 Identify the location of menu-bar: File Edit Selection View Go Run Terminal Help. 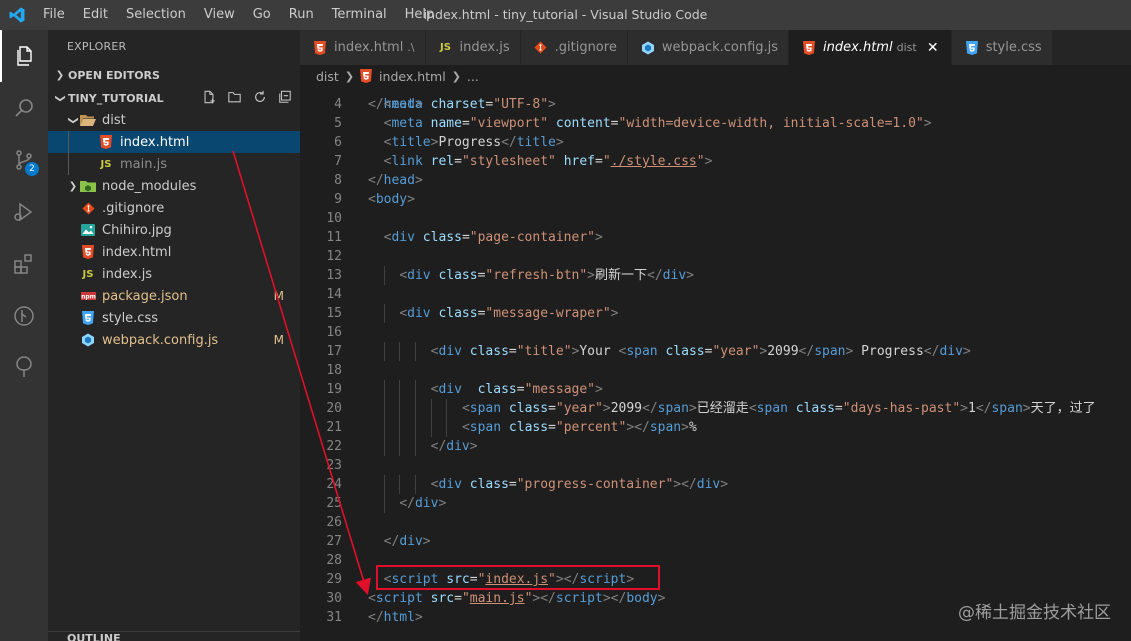
(238, 15).